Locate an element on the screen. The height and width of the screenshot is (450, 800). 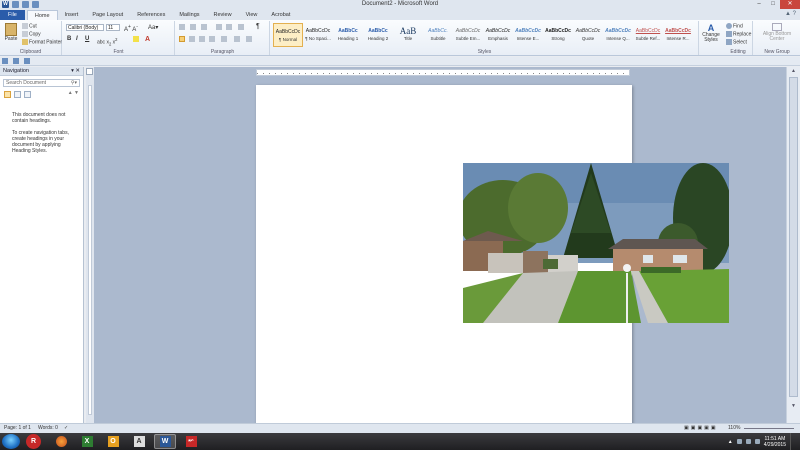
tab-review: Review is located at coordinates (223, 15).